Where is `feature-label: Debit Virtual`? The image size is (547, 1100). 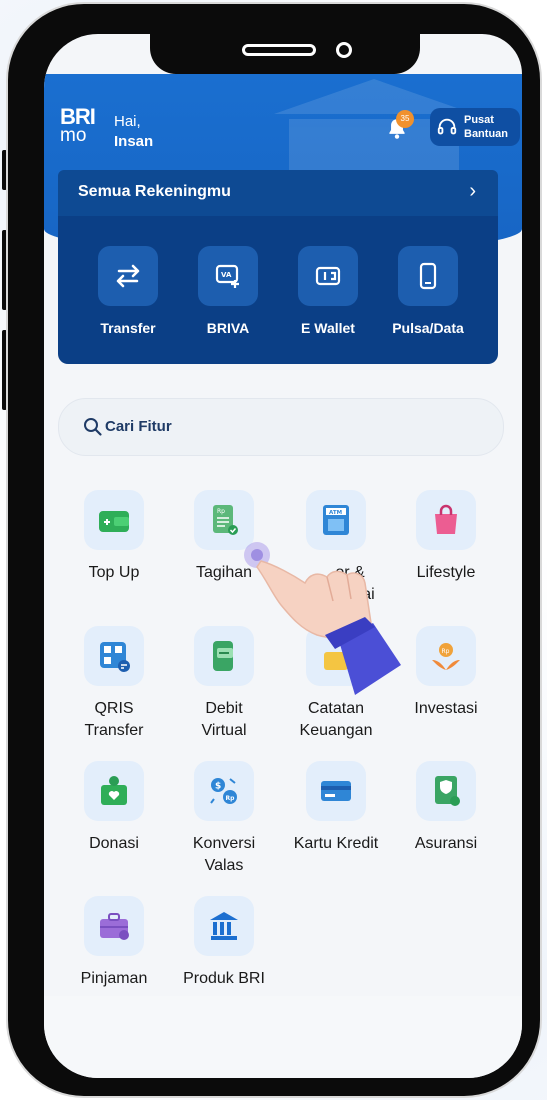
feature-label: Debit Virtual is located at coordinates (224, 719).